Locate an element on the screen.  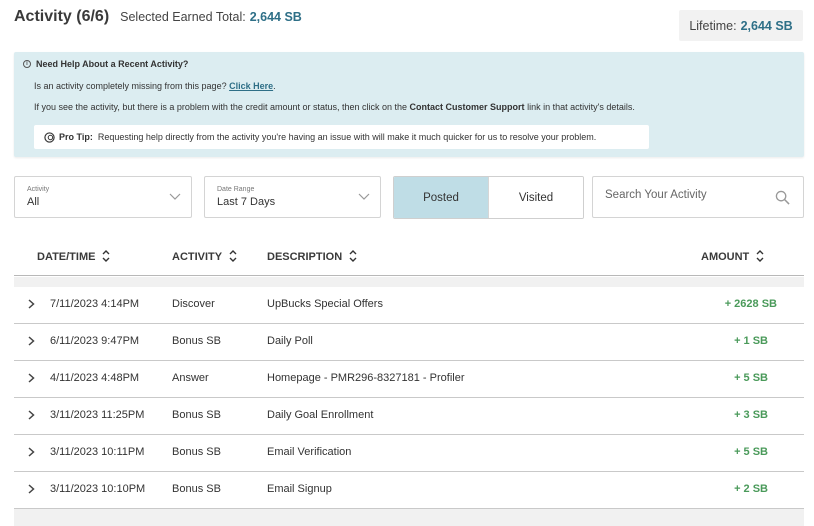
row-datetime: 6/11/2023 9:47PM is located at coordinates (95, 341).